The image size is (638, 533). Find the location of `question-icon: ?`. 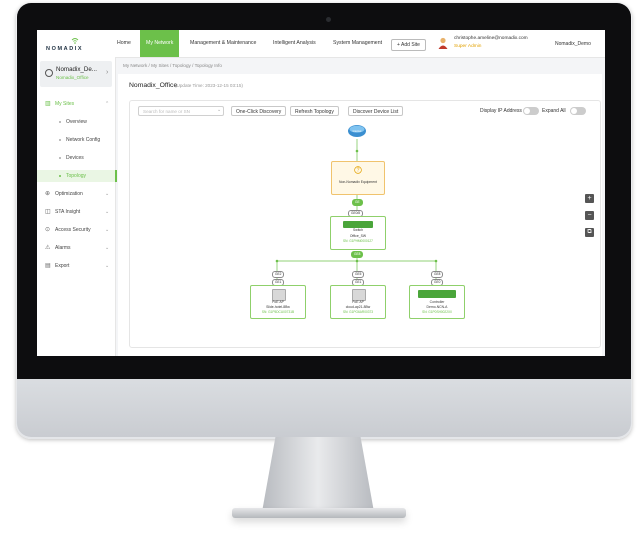

question-icon: ? is located at coordinates (358, 170).